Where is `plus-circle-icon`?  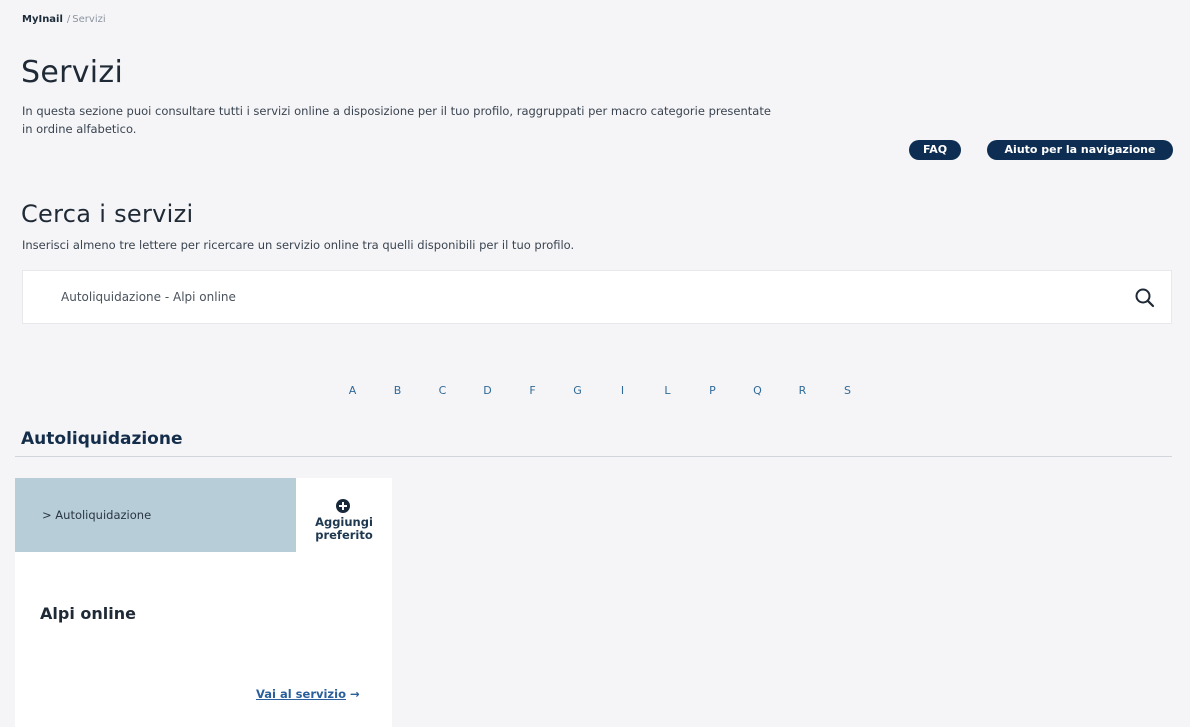
plus-circle-icon is located at coordinates (343, 506).